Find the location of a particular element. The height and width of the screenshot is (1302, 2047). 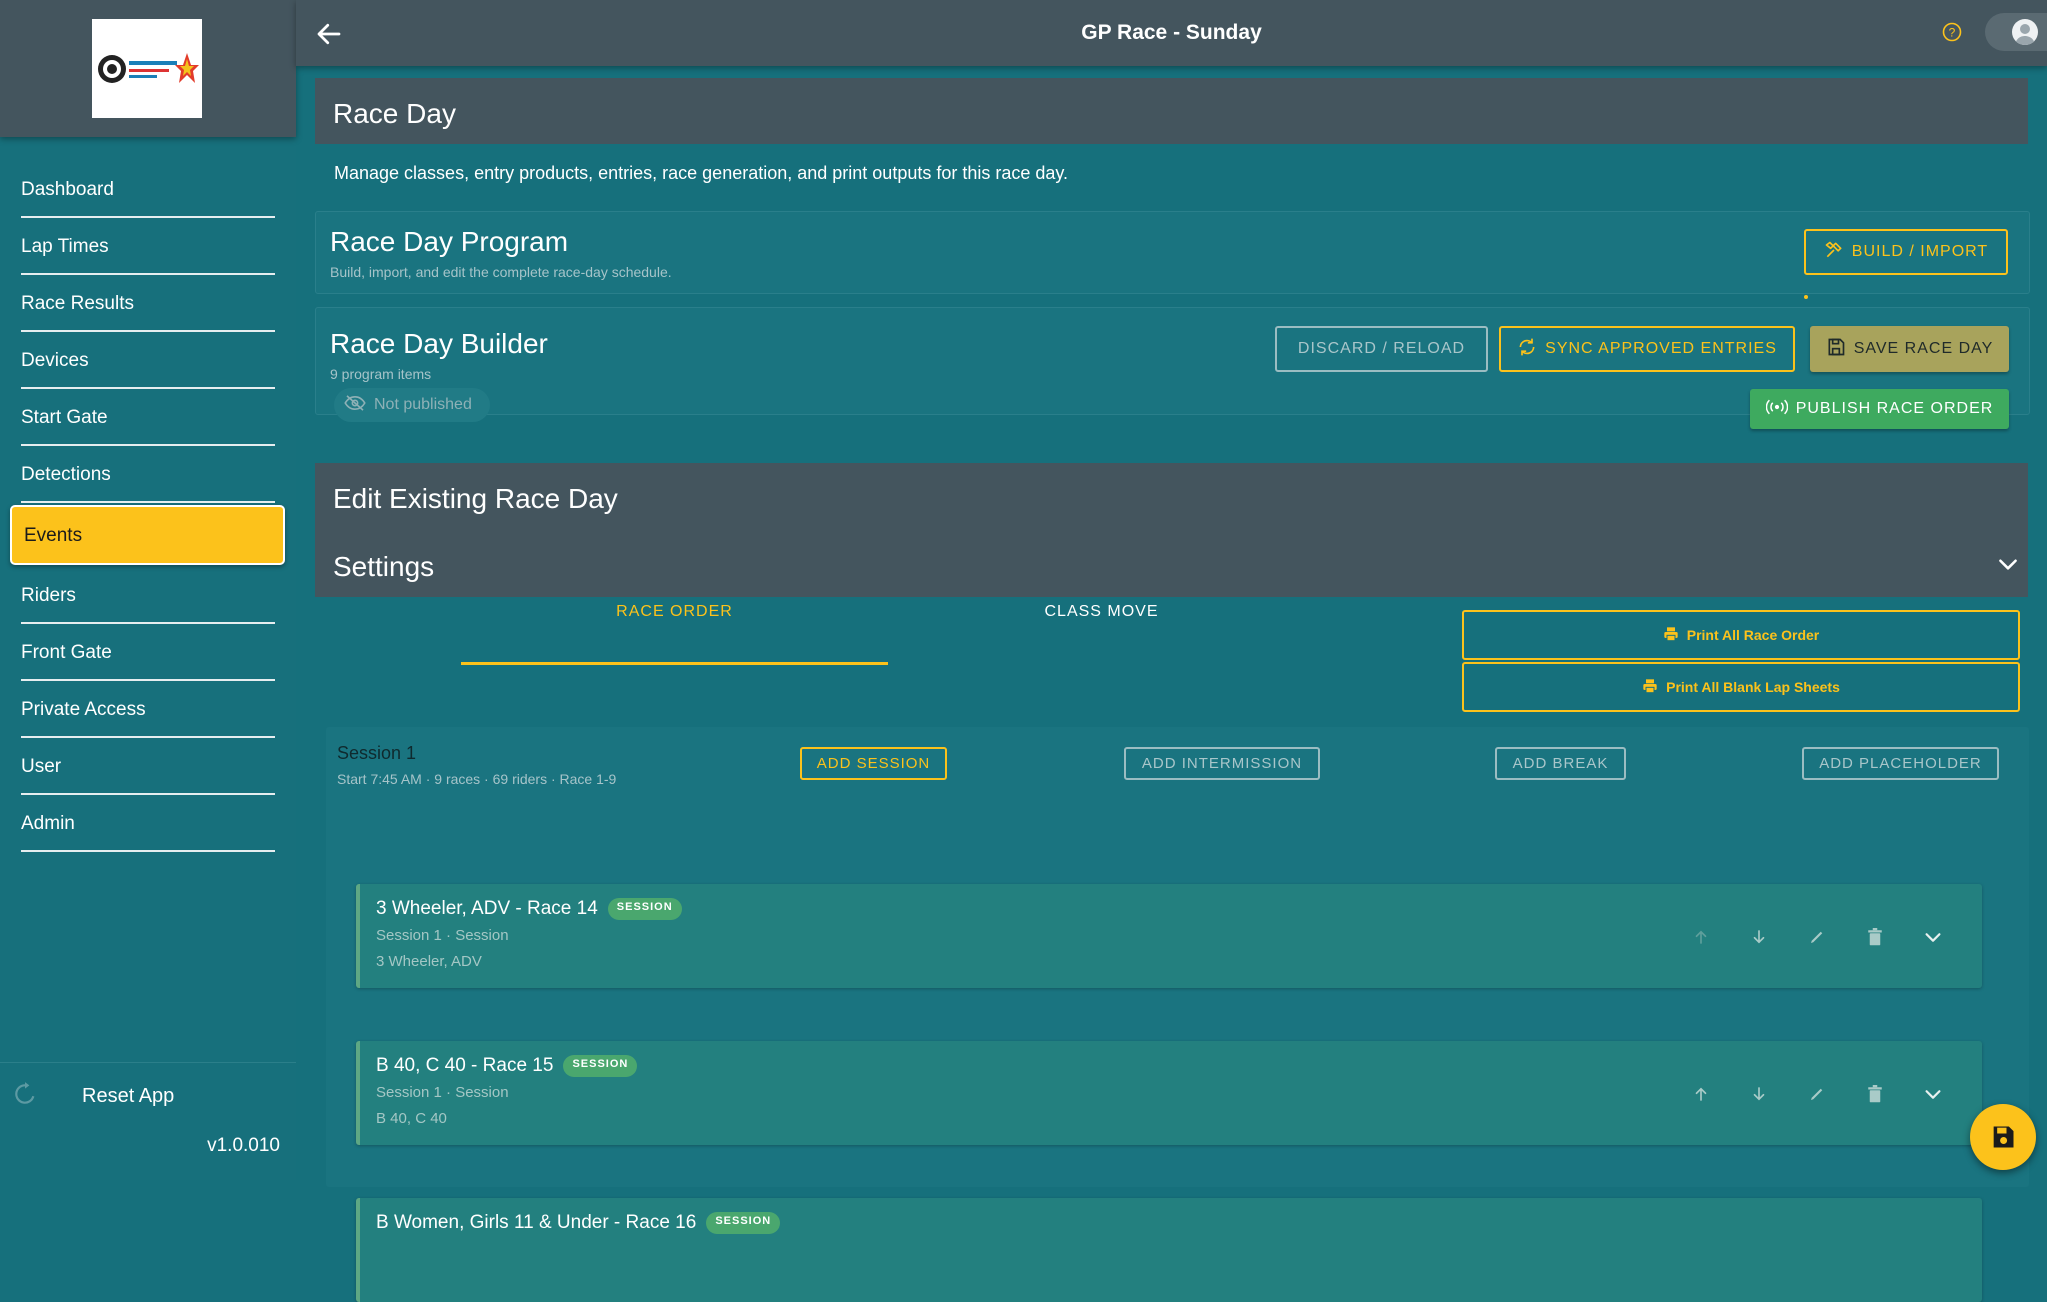

avatar is located at coordinates (2025, 32).